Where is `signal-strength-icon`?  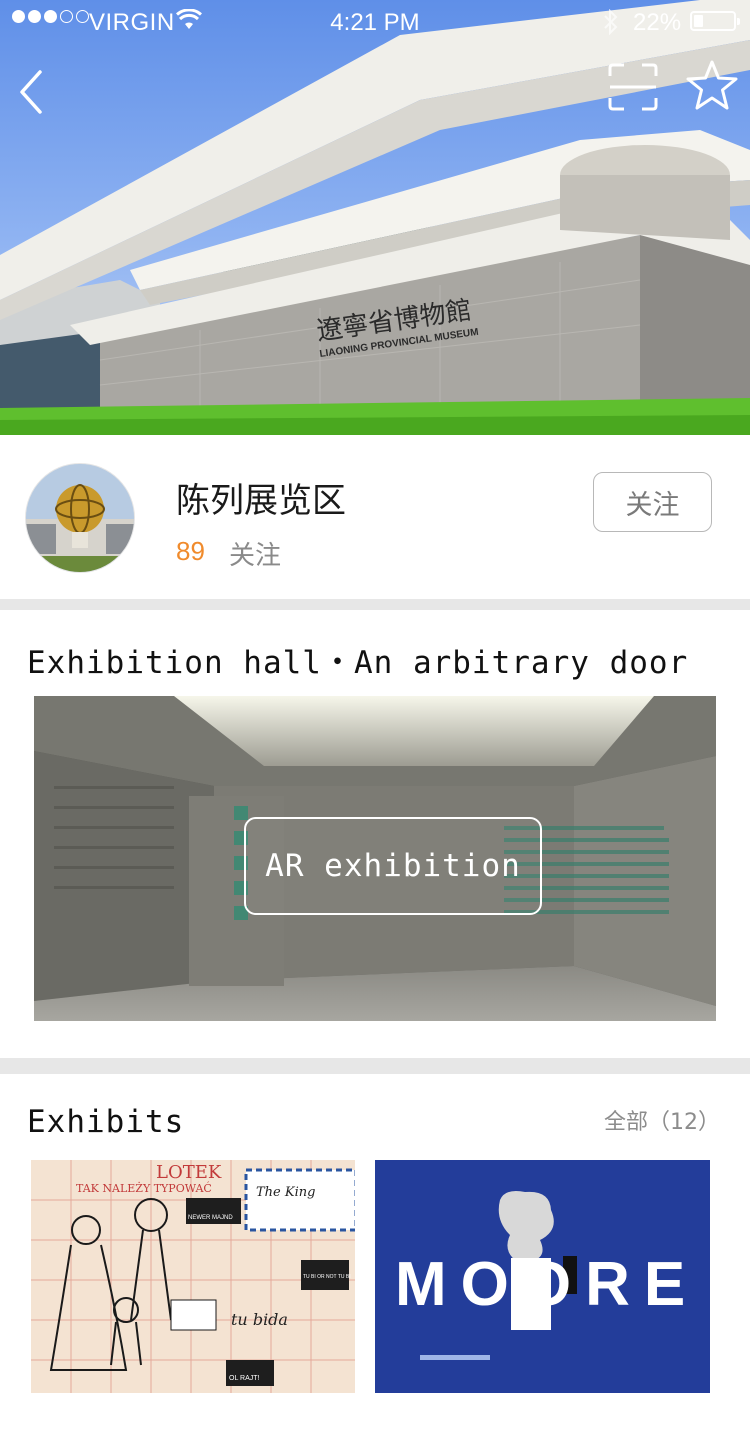
signal-strength-icon is located at coordinates (50, 16).